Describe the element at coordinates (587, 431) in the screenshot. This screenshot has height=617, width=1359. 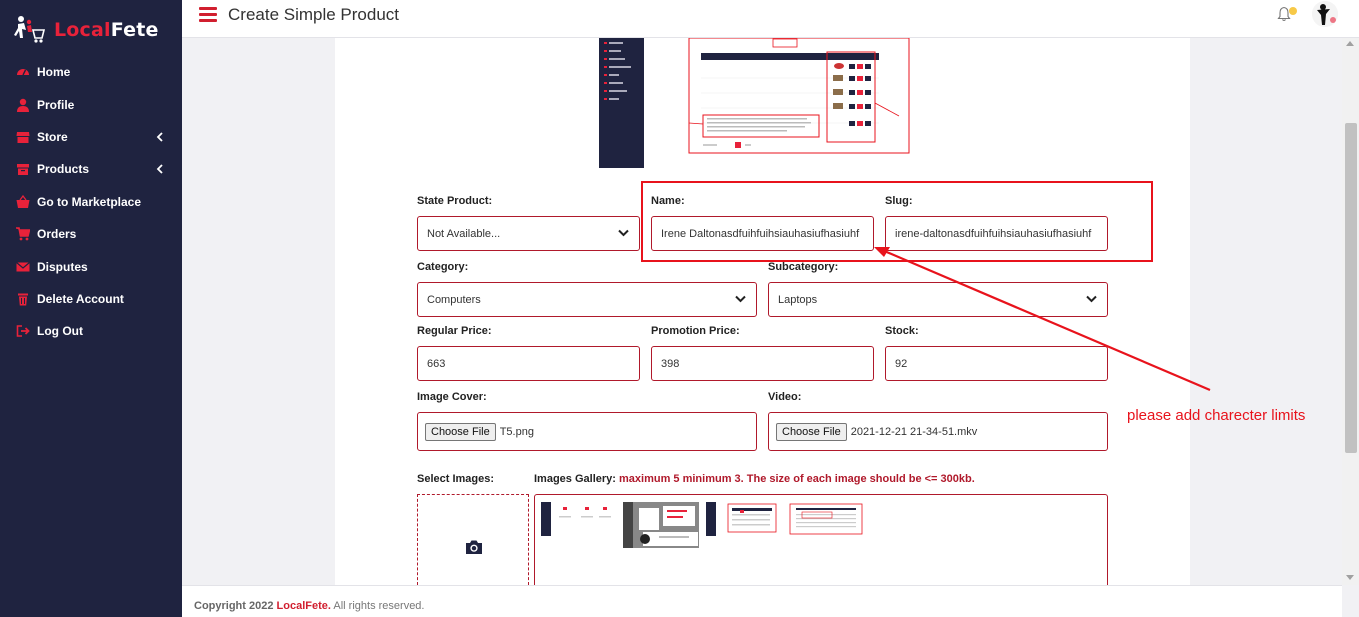
I see `image-cover-file-input: Choose File T5.png` at that location.